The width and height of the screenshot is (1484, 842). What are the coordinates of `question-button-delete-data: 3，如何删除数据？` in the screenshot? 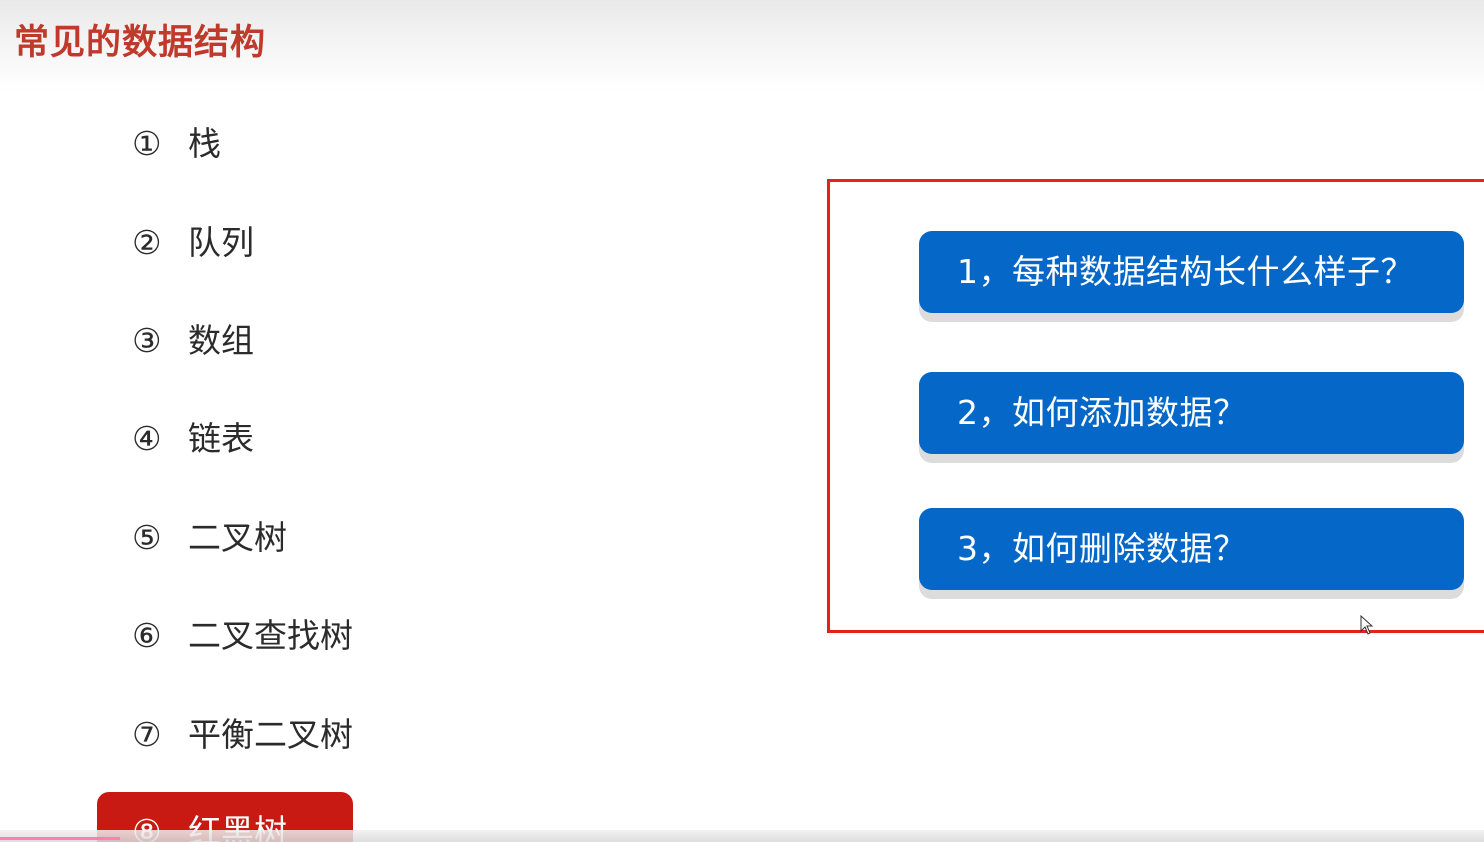 It's located at (1191, 549).